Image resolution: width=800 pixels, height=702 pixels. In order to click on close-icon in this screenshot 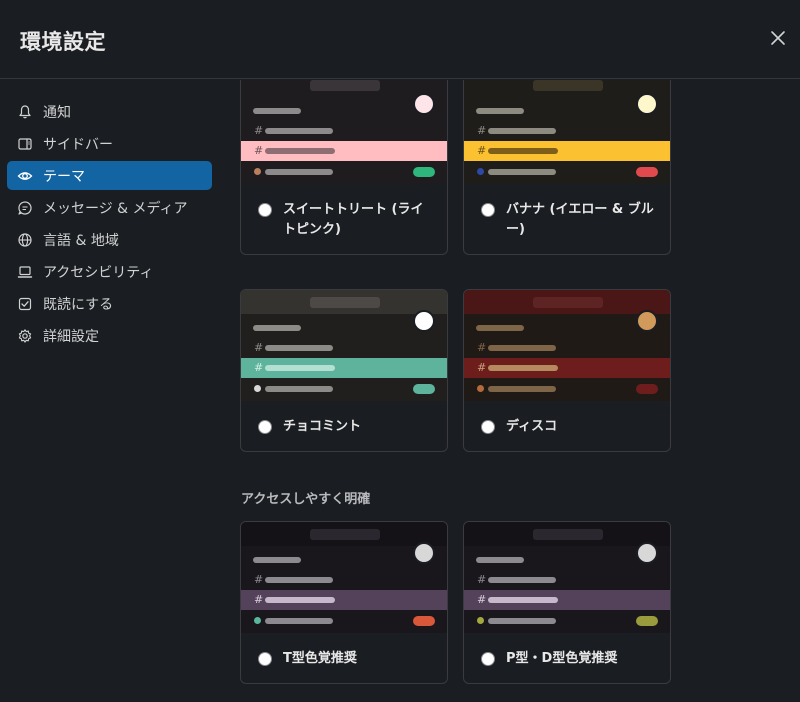, I will do `click(778, 38)`.